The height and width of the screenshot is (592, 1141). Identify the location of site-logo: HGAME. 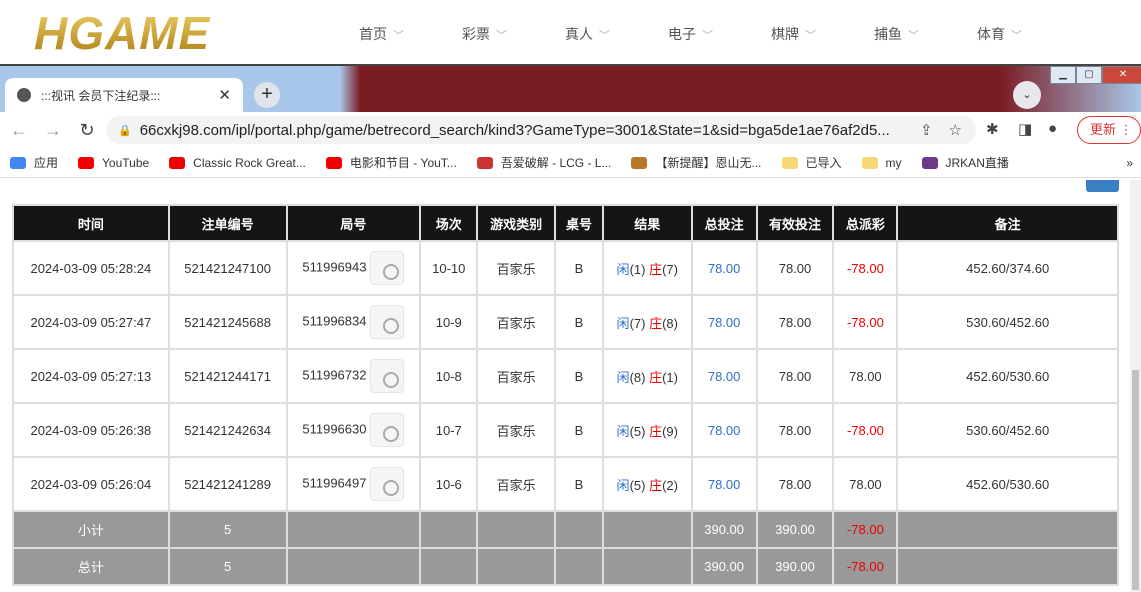
(122, 33).